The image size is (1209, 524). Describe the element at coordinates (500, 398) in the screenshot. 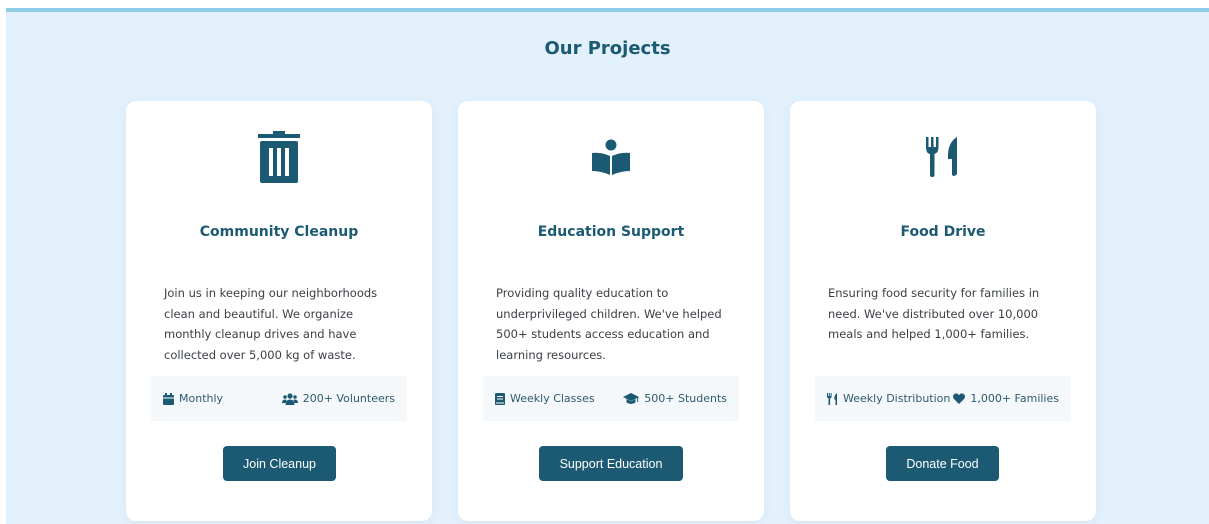

I see `book-icon` at that location.